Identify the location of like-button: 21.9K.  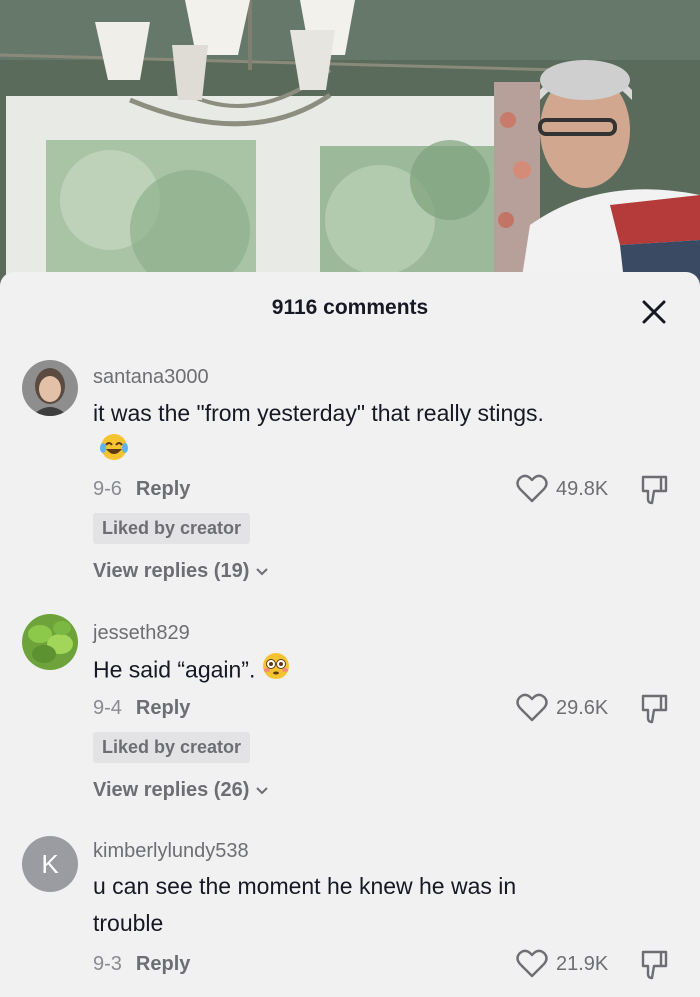
(570, 965).